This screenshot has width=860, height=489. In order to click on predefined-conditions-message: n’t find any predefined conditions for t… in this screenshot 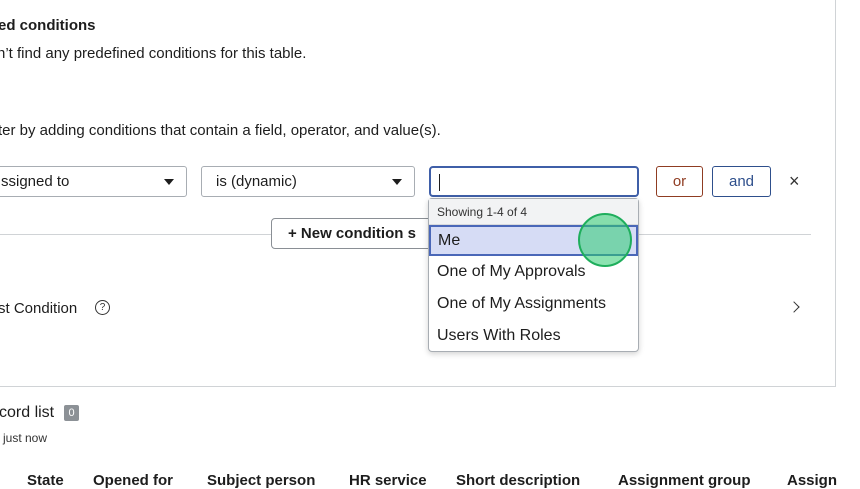, I will do `click(153, 53)`.